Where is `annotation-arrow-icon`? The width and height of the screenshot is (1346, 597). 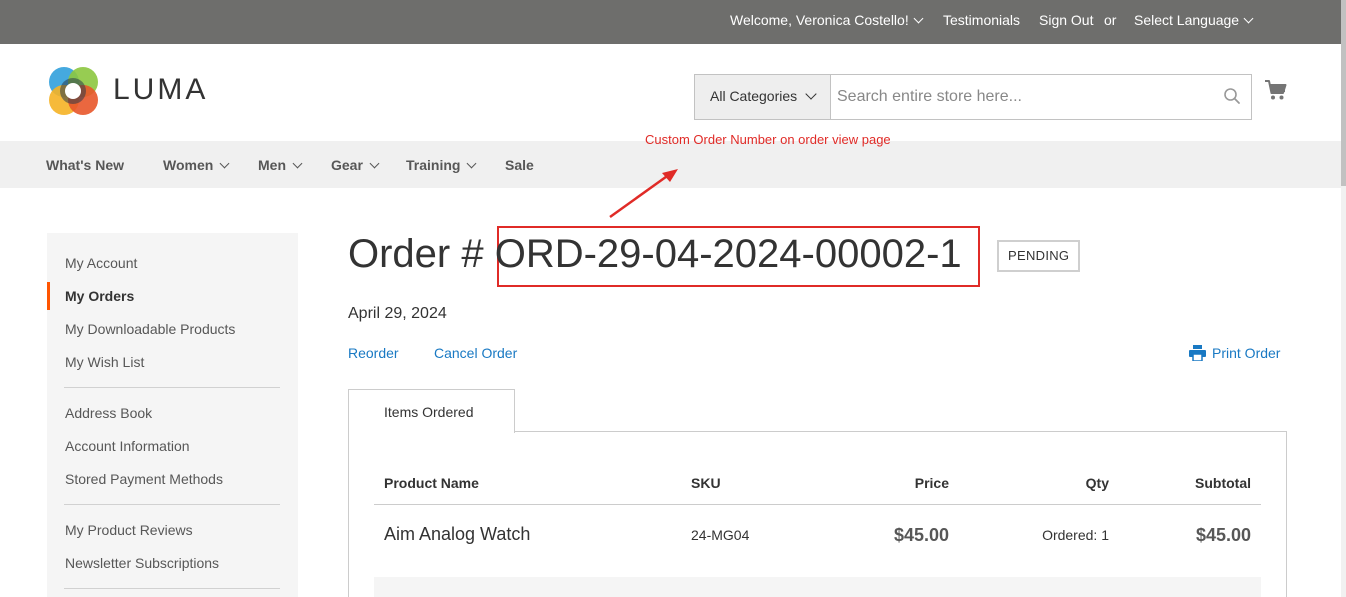 annotation-arrow-icon is located at coordinates (643, 194).